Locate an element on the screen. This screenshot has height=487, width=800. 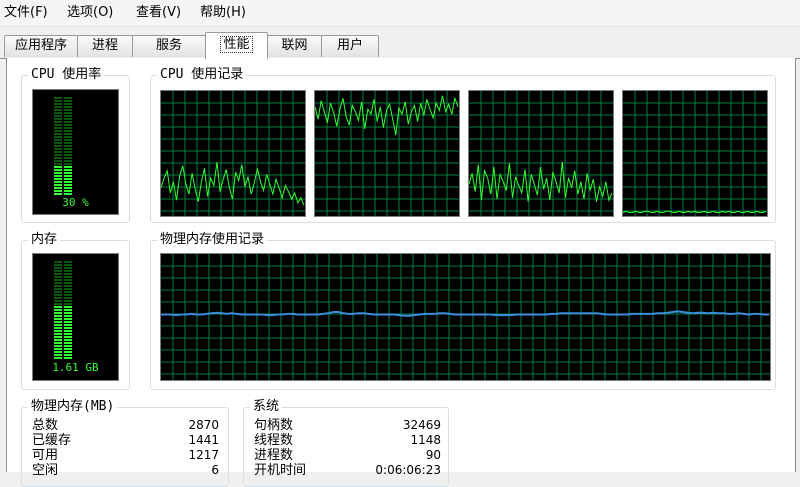
menu-options: 选项(O) is located at coordinates (90, 13).